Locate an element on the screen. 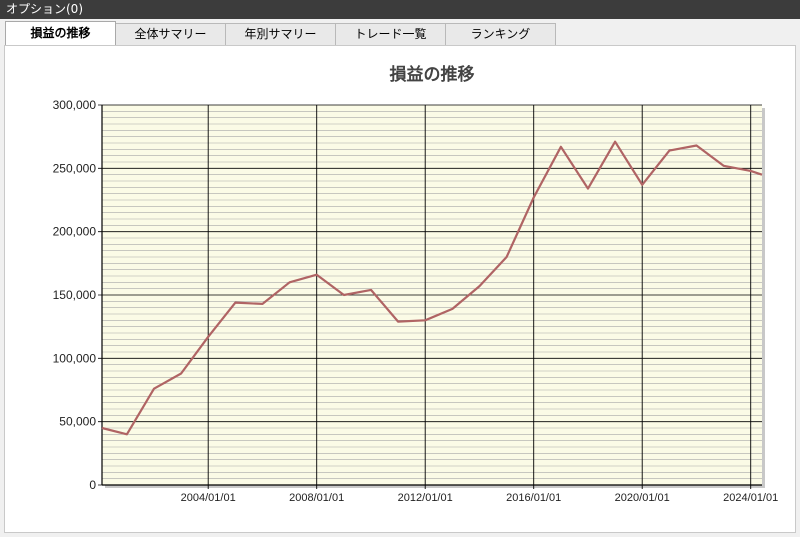 The height and width of the screenshot is (537, 800). tab-overall-summary: 全体サマリー is located at coordinates (170, 34).